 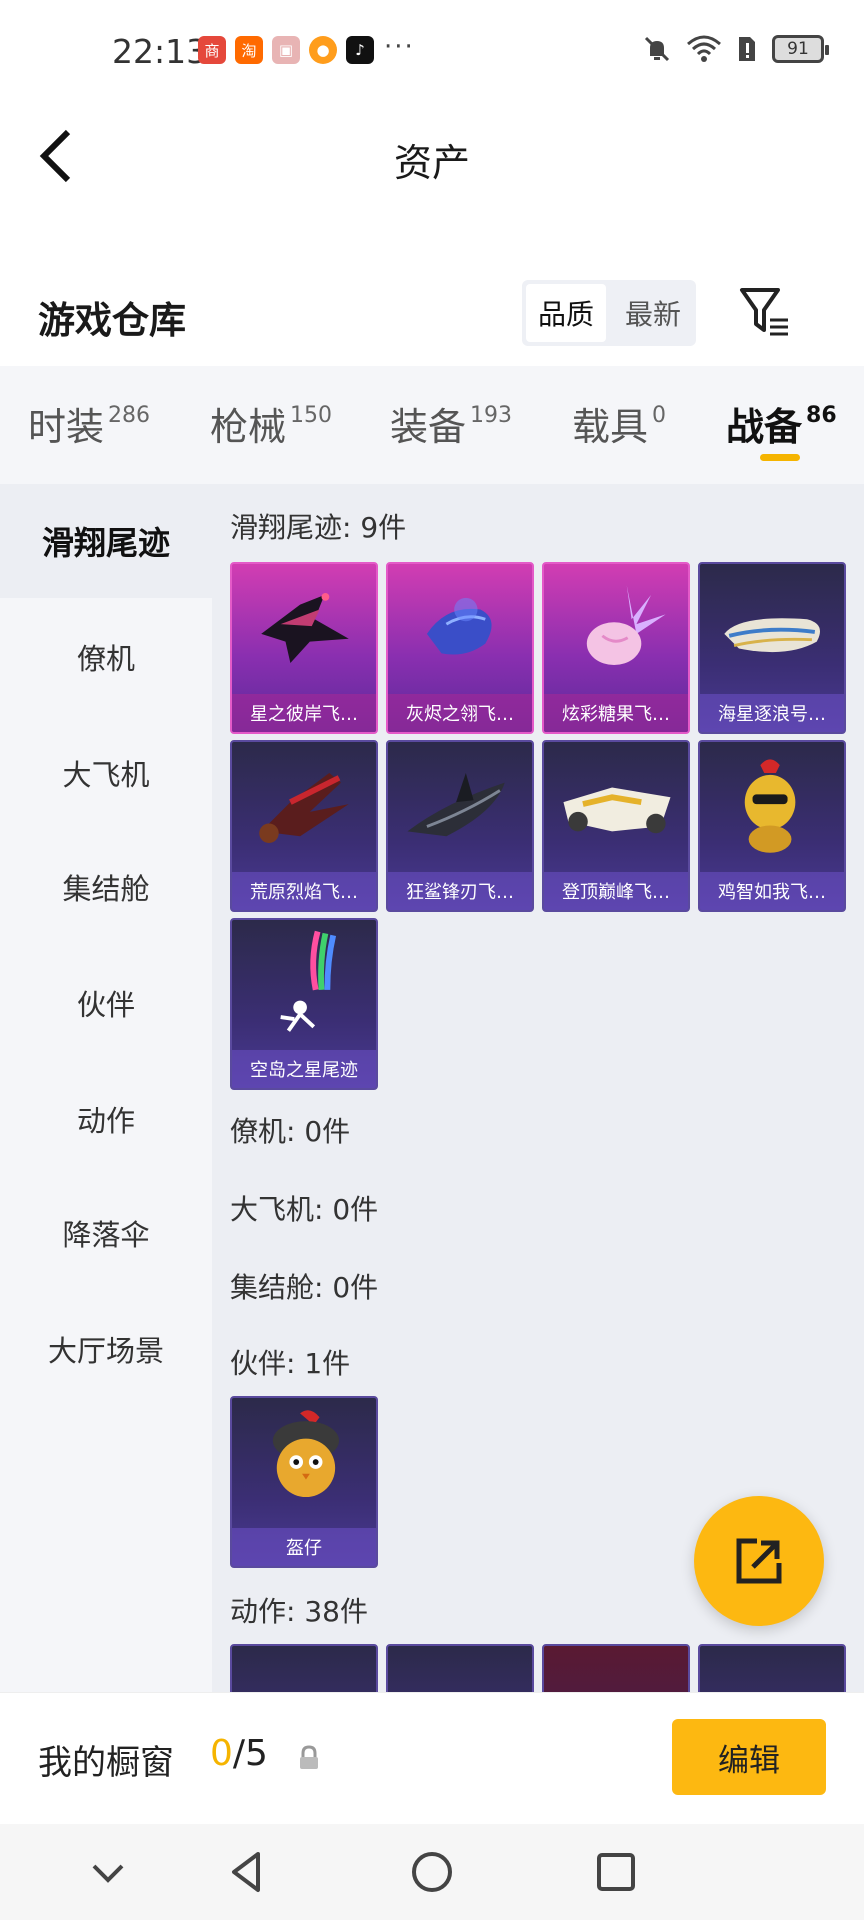 I want to click on lock-icon, so click(x=309, y=1757).